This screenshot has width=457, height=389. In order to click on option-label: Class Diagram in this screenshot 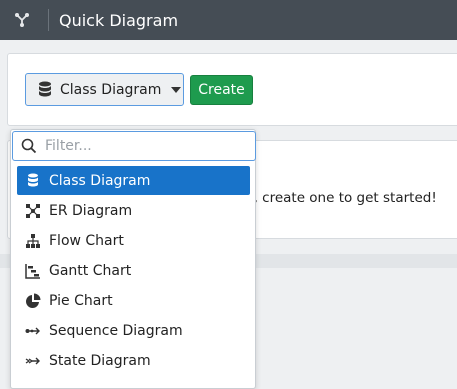, I will do `click(100, 180)`.